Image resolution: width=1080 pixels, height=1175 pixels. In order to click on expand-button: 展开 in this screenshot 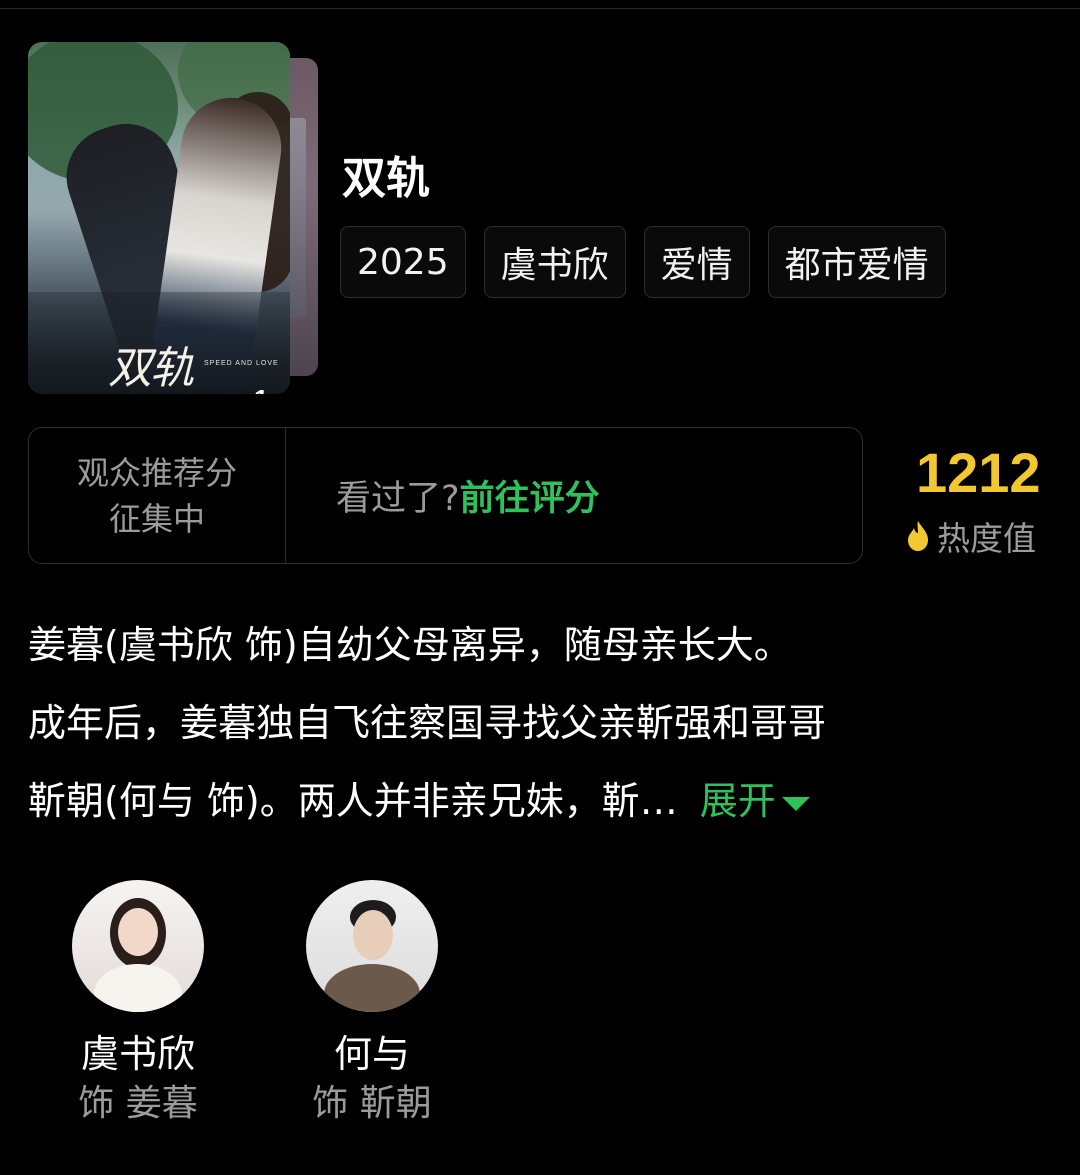, I will do `click(755, 801)`.